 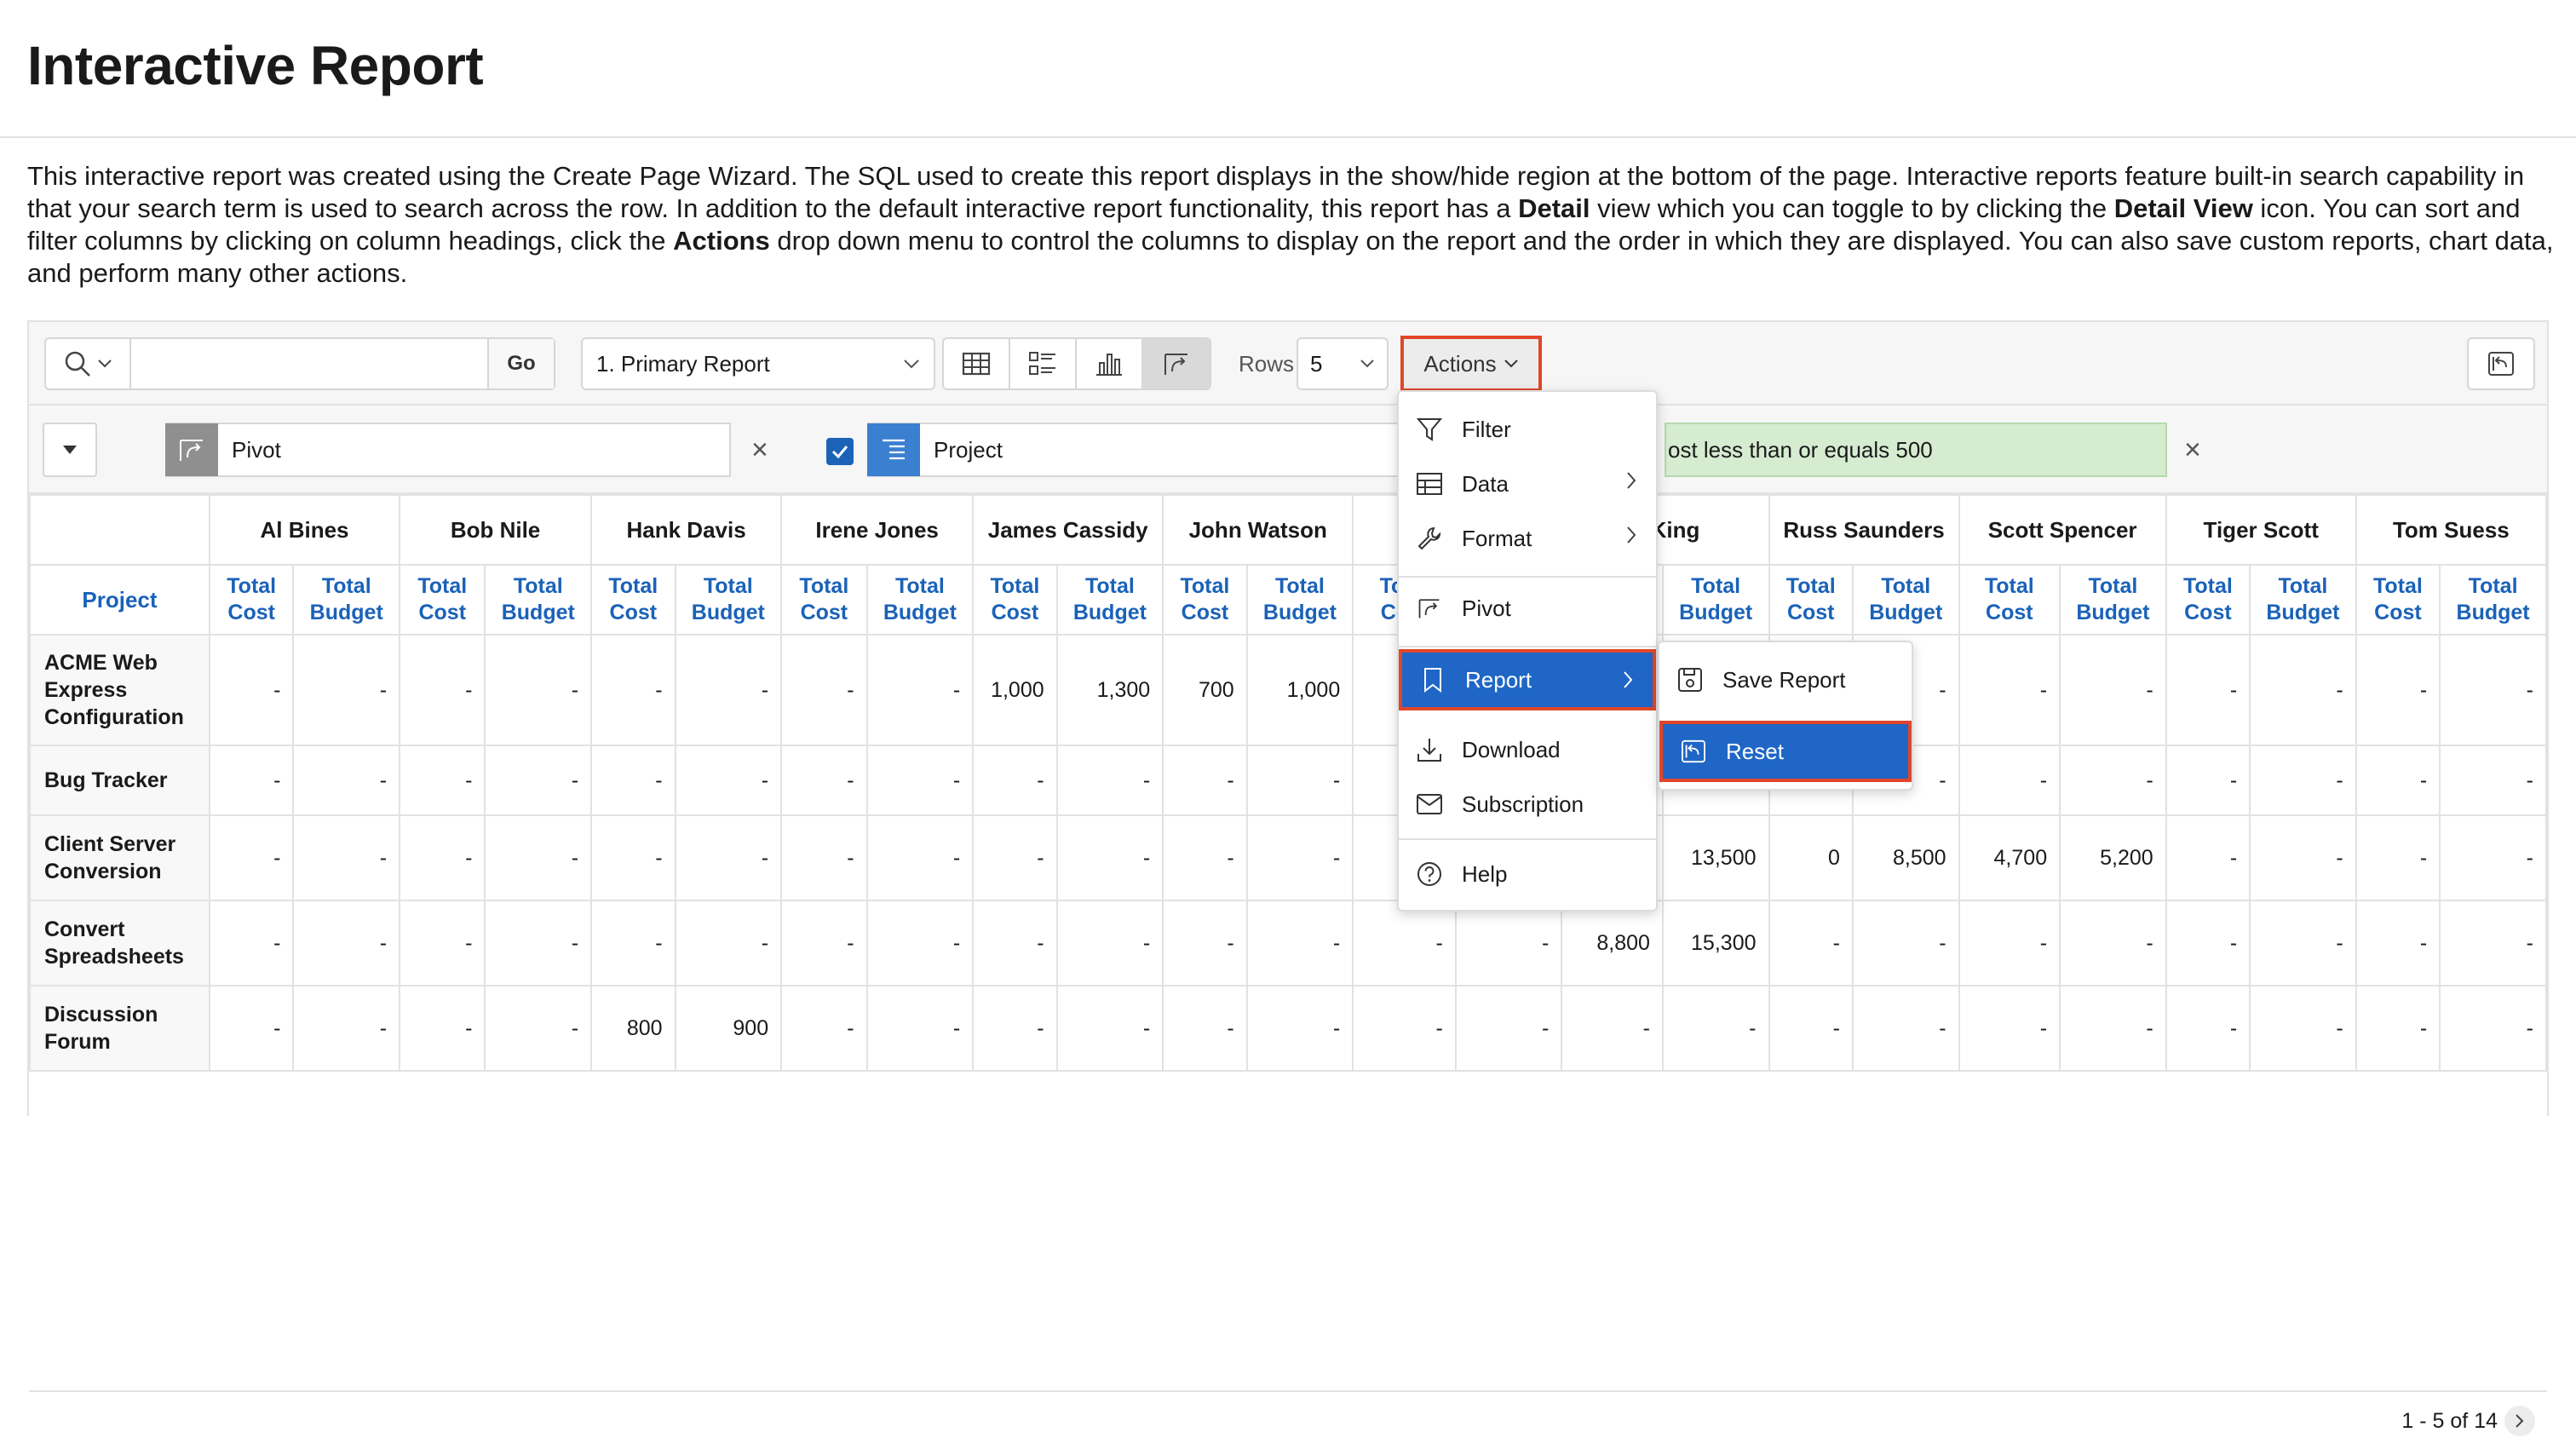 I want to click on rows-label: Rows, so click(x=1267, y=364).